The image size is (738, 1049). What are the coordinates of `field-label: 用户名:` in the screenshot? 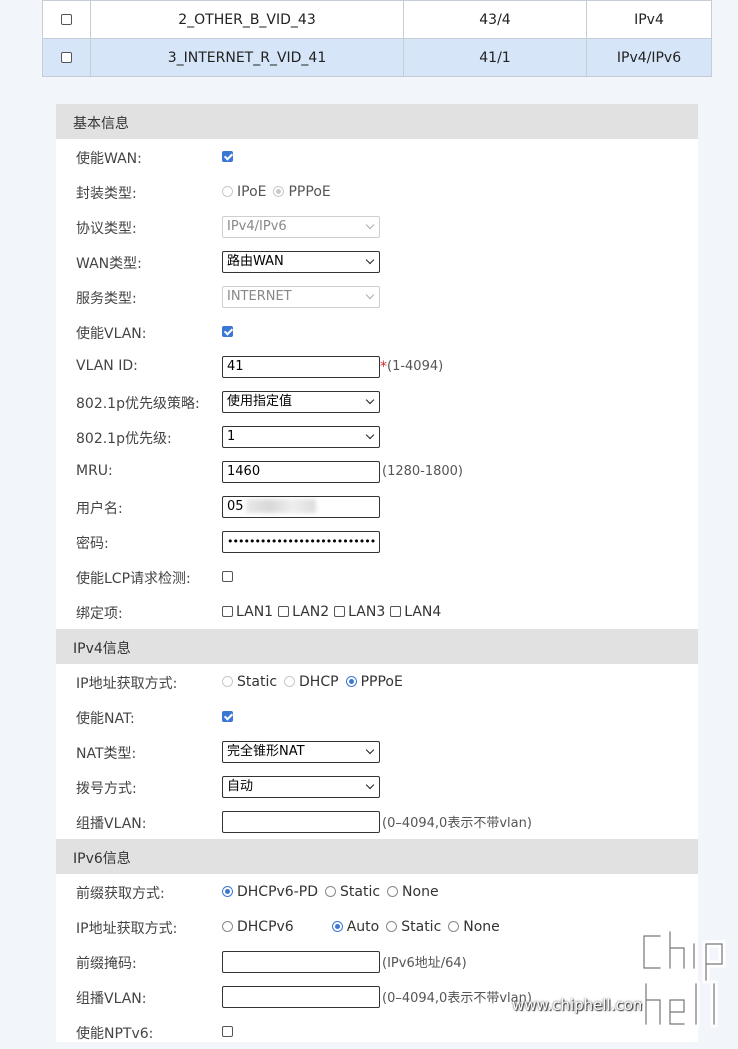 It's located at (99, 509).